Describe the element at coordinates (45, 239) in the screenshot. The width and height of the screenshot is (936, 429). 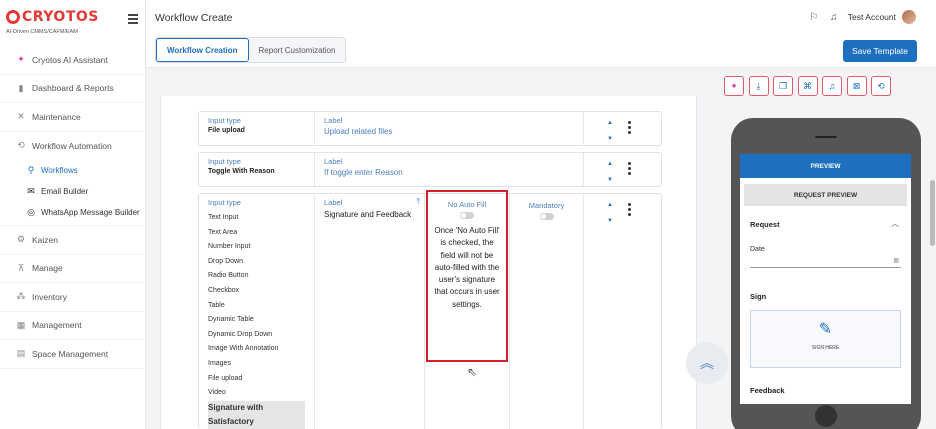
I see `sidebar-item-label: Kaizen` at that location.